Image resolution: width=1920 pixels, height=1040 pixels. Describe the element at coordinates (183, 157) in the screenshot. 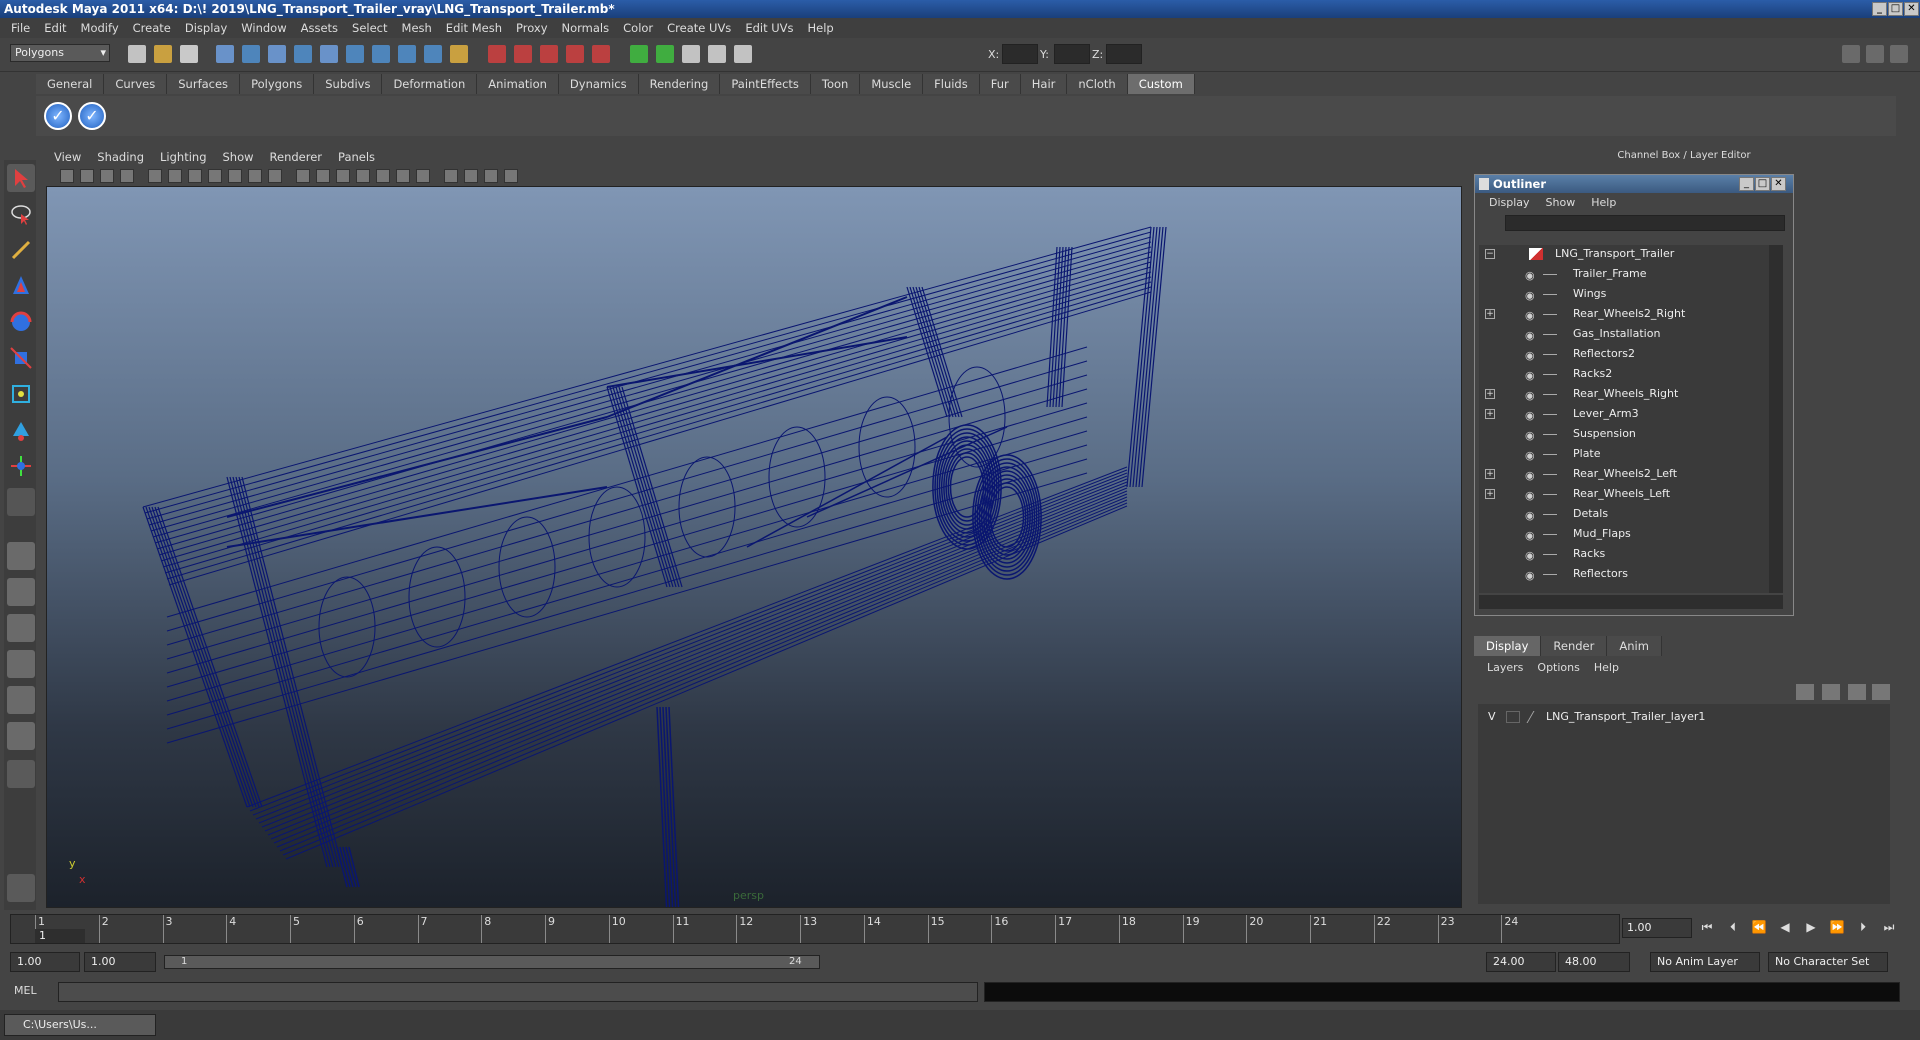

I see `viewport-menu-lighting: Lighting` at that location.